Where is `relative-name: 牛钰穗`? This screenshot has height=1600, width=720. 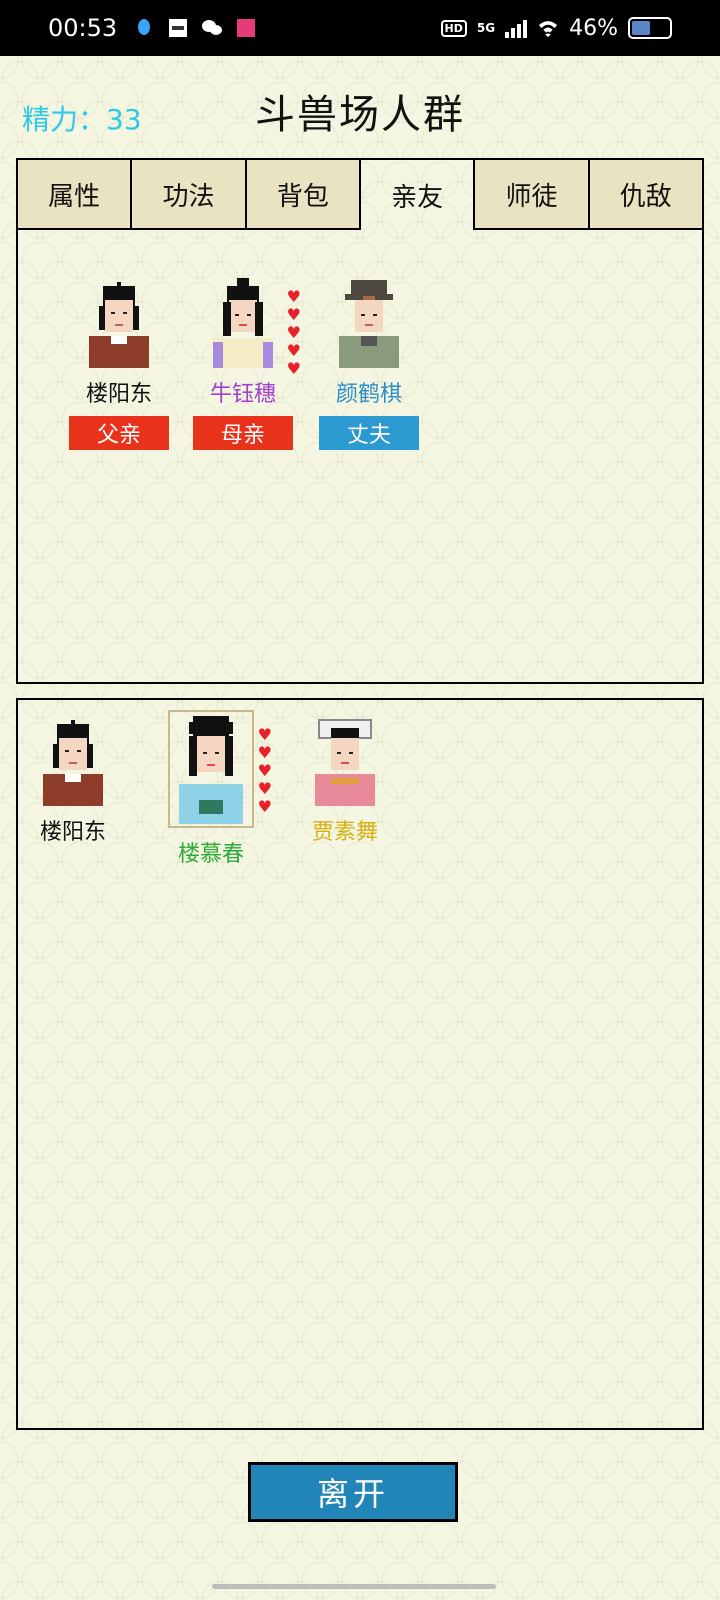
relative-name: 牛钰穗 is located at coordinates (242, 394).